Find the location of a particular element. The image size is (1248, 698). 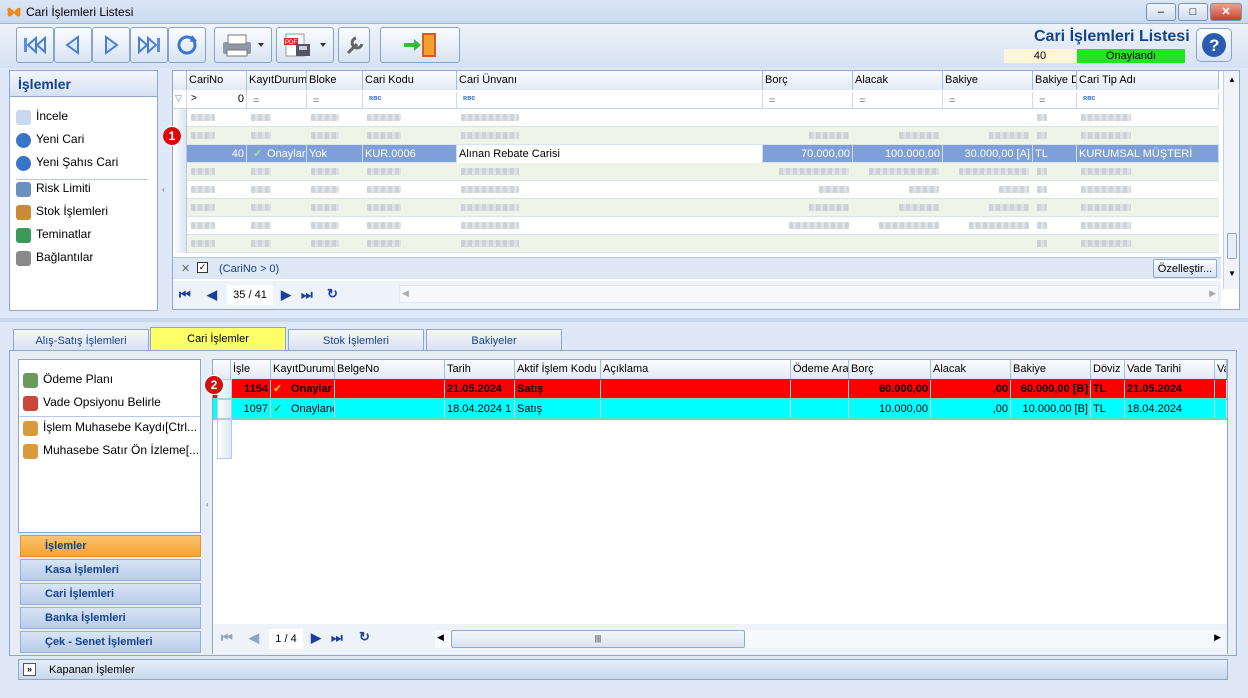

clear-filter-icon: ✕ is located at coordinates (185, 268).